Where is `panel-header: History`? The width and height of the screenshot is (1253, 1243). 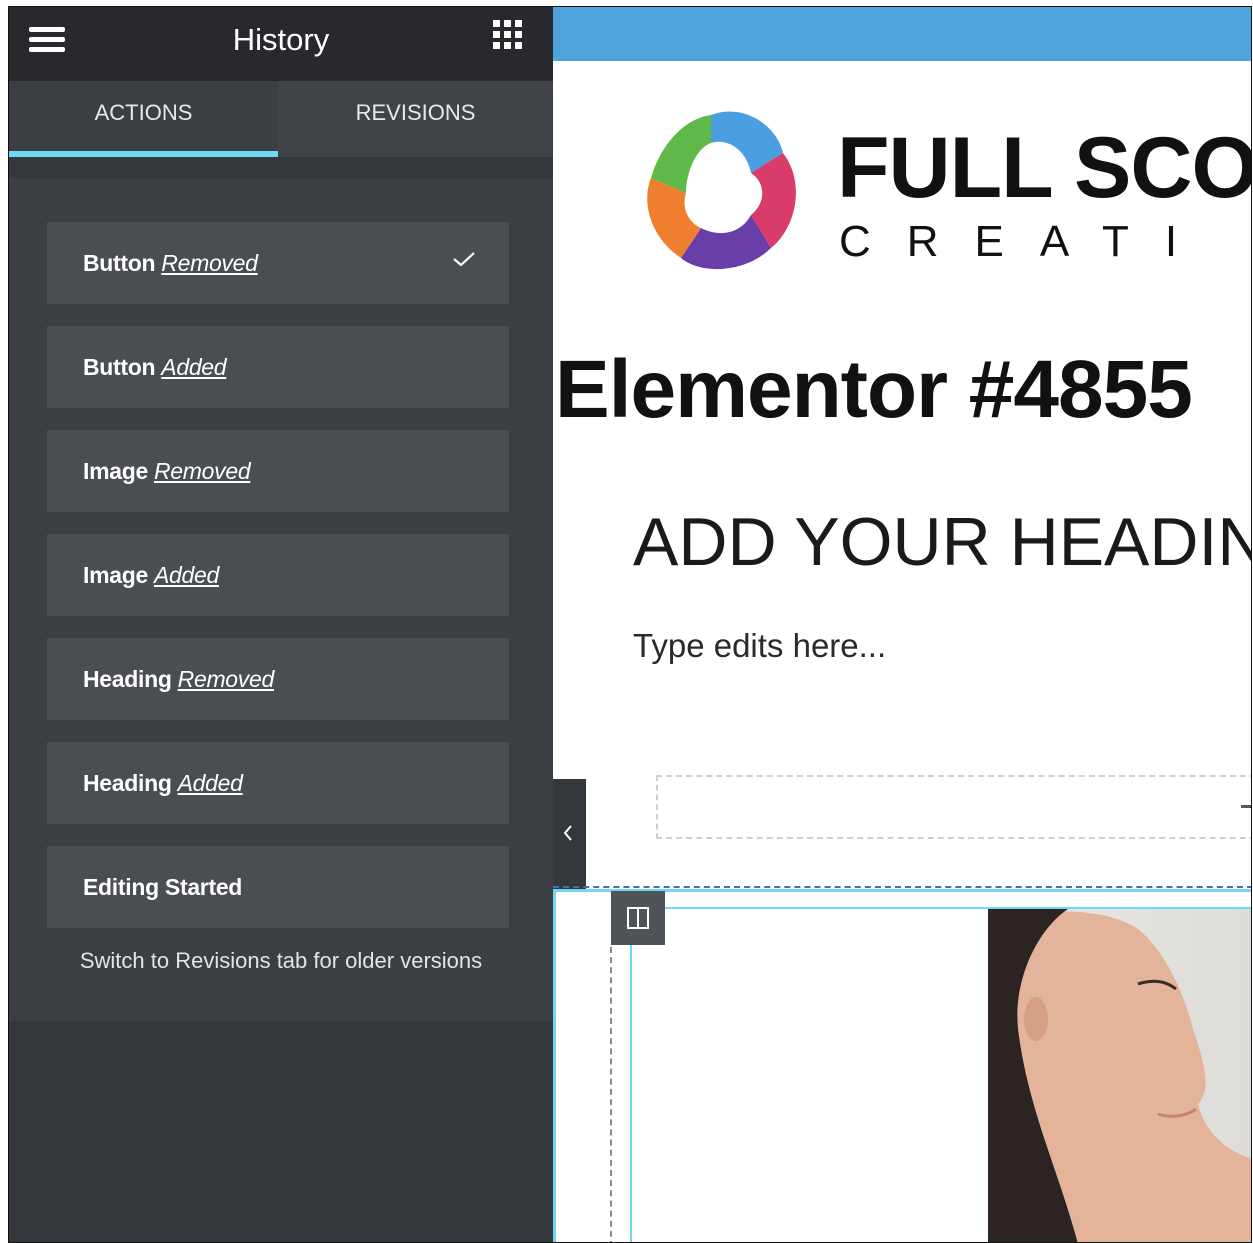 panel-header: History is located at coordinates (281, 44).